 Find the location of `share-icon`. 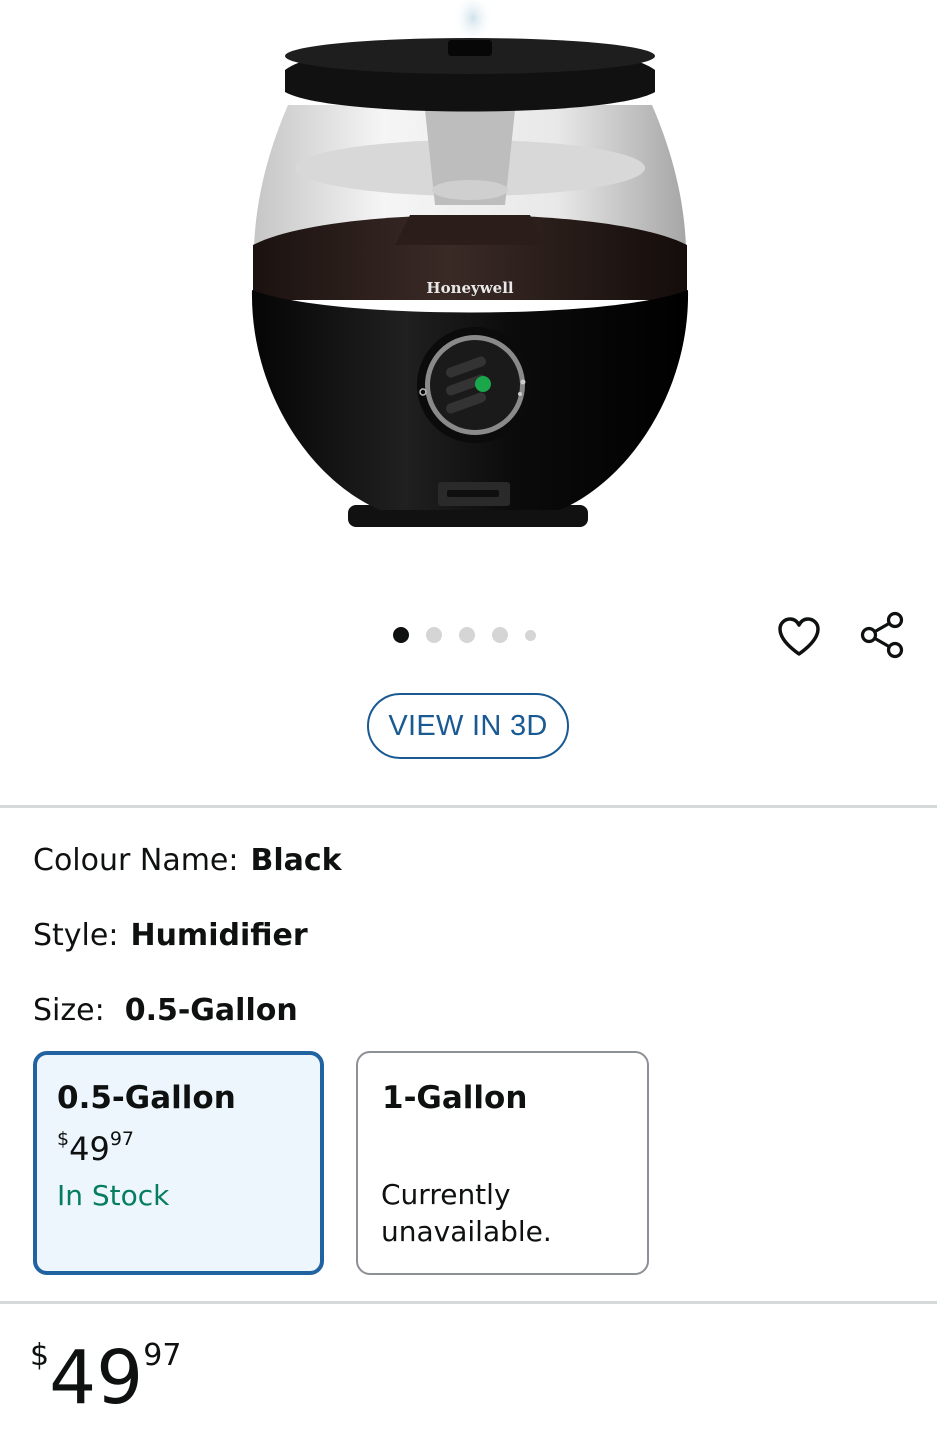

share-icon is located at coordinates (882, 635).